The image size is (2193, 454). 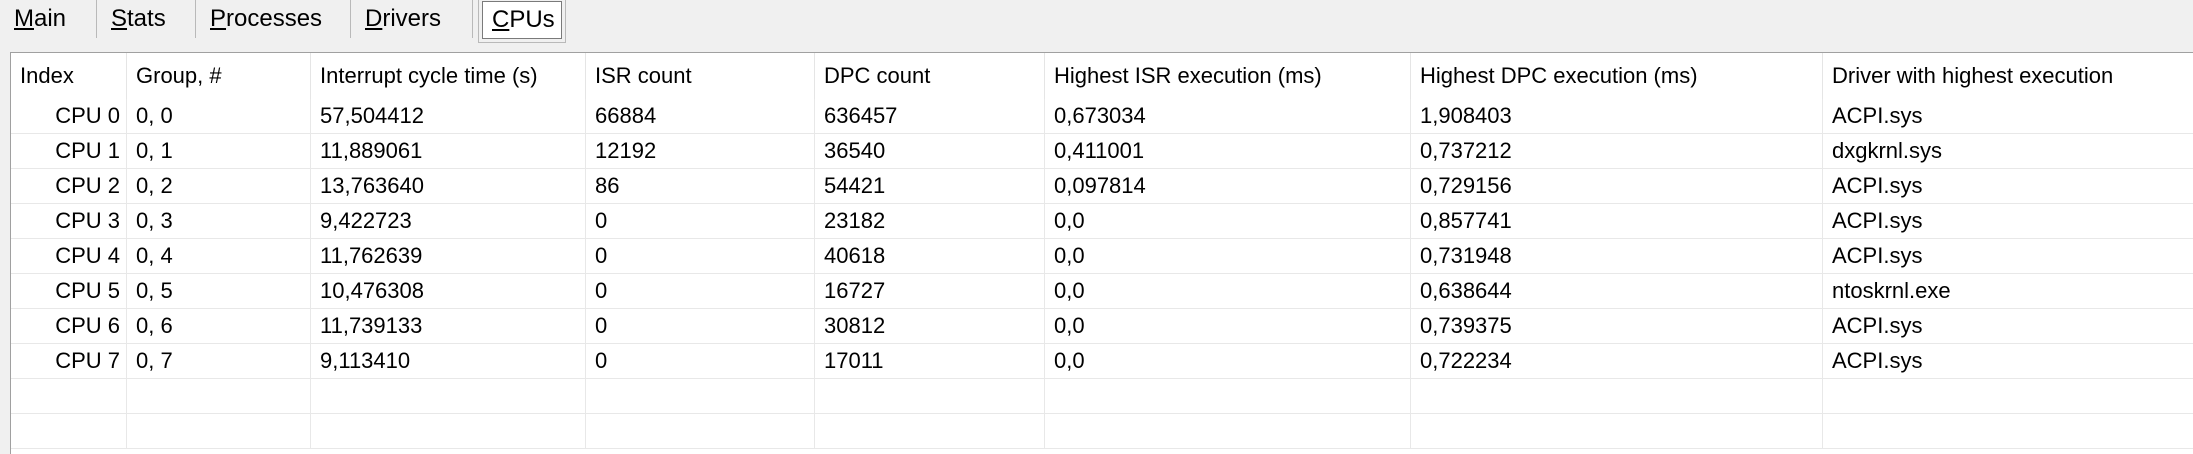 What do you see at coordinates (448, 76) in the screenshot?
I see `column-header-interrupt-cycle-time: Interrupt cycle time (s)` at bounding box center [448, 76].